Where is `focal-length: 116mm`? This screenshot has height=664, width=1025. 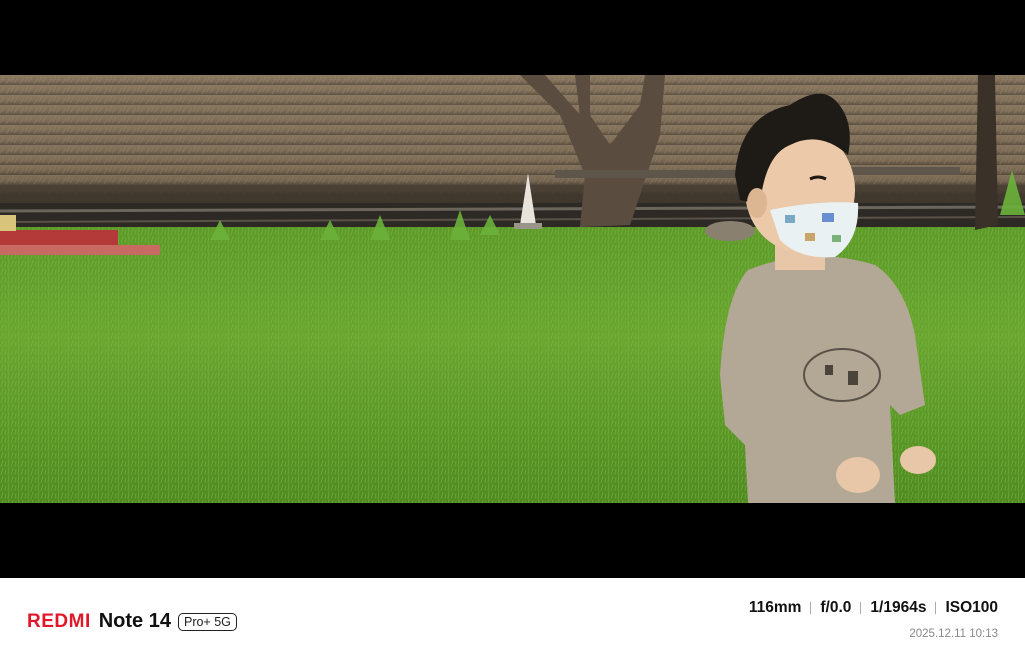 focal-length: 116mm is located at coordinates (775, 607).